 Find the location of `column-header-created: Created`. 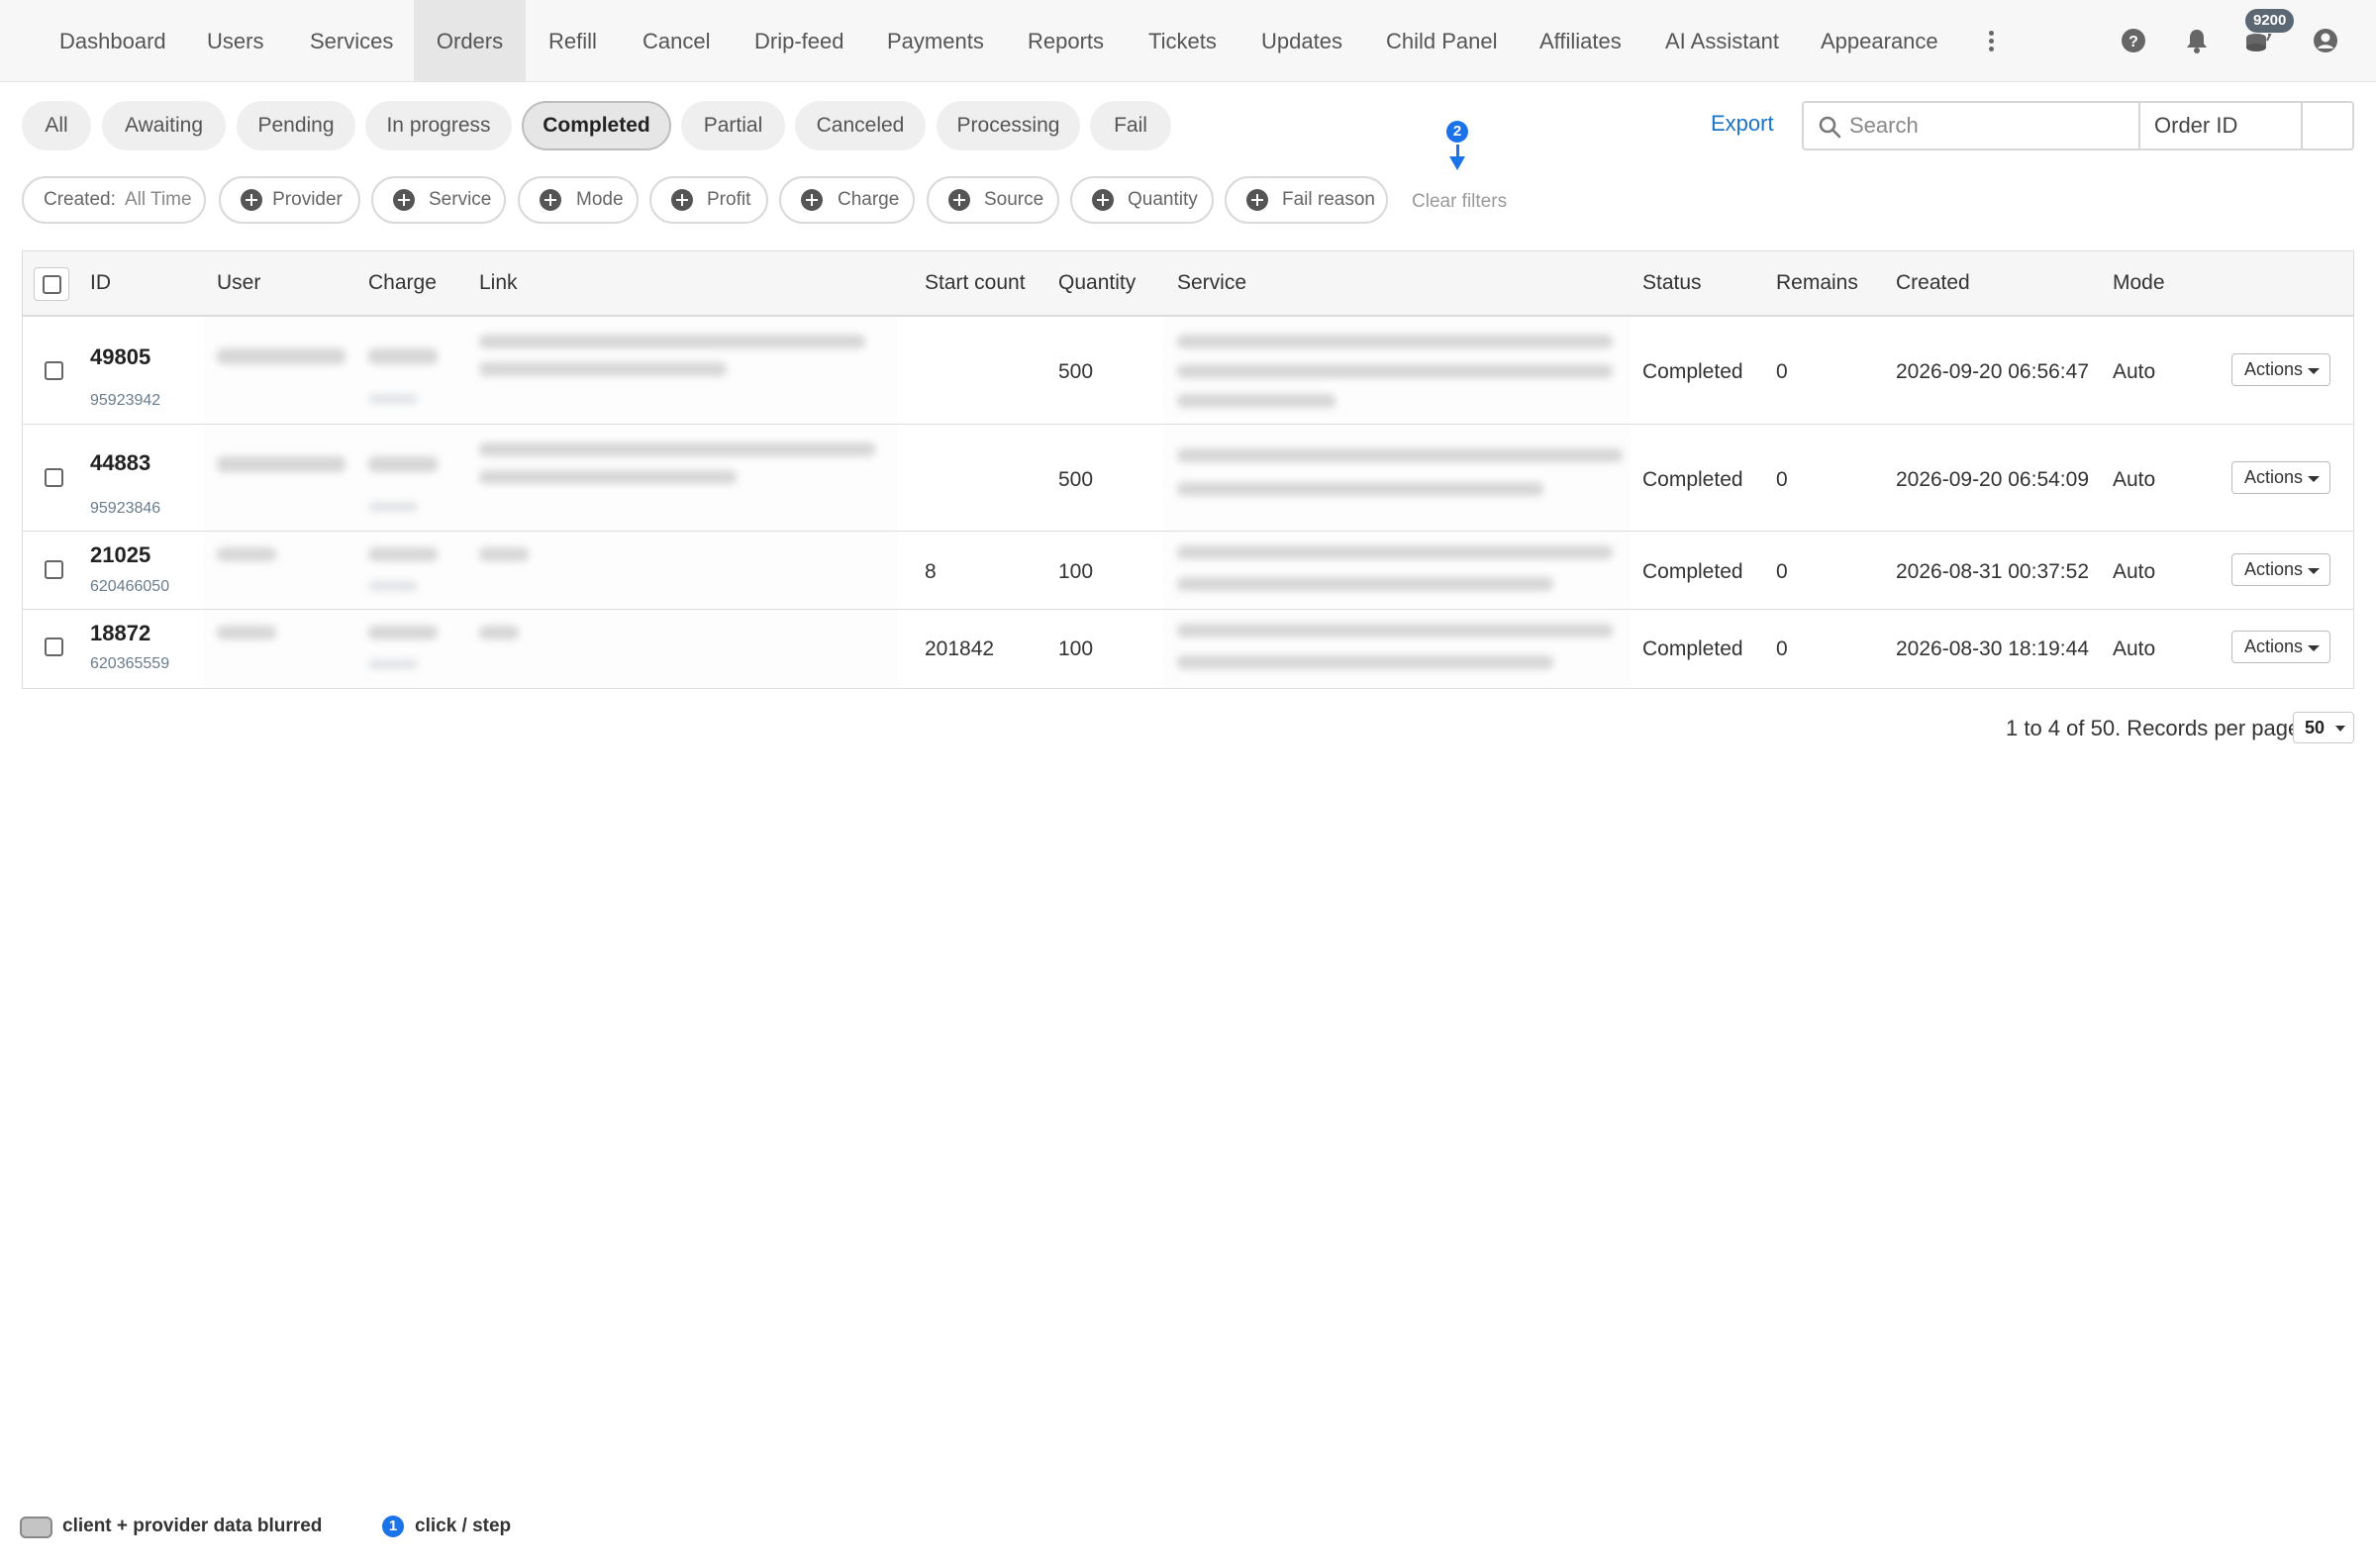

column-header-created: Created is located at coordinates (1933, 283).